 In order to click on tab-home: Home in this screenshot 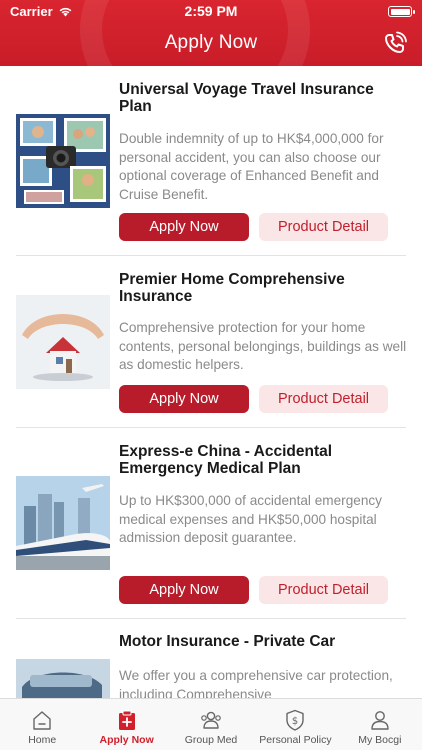, I will do `click(42, 724)`.